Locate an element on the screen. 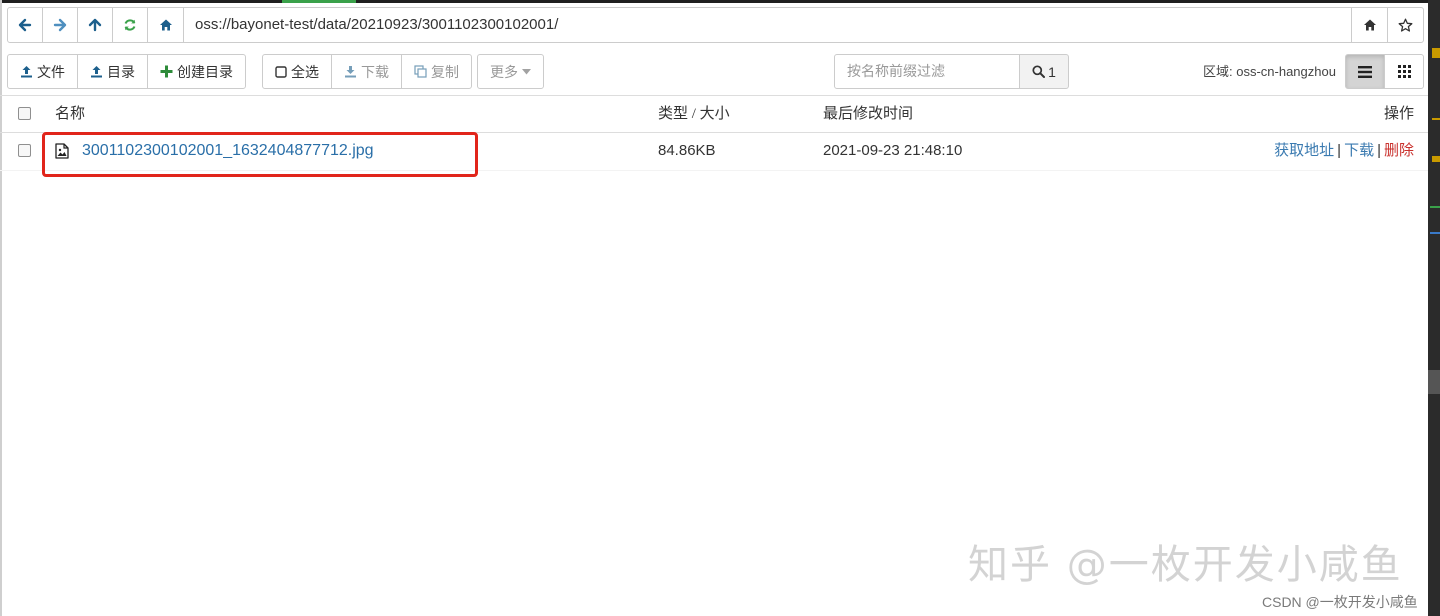  plus-icon is located at coordinates (166, 71).